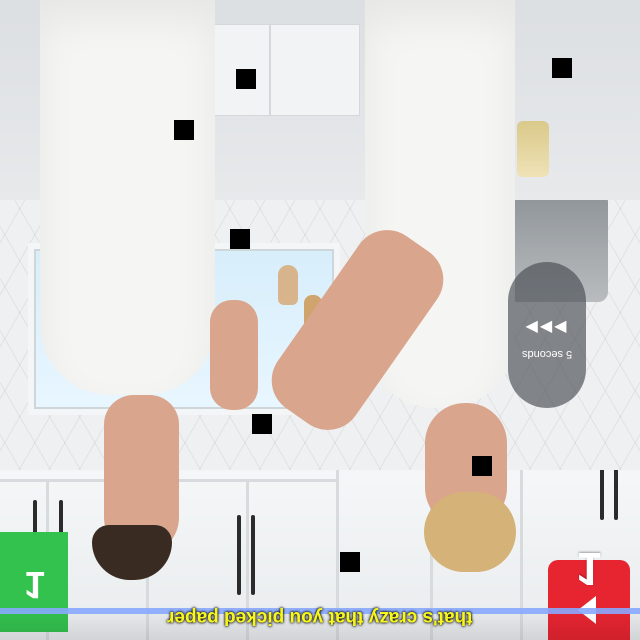 Image resolution: width=640 pixels, height=640 pixels. Describe the element at coordinates (288, 285) in the screenshot. I see `vase` at that location.